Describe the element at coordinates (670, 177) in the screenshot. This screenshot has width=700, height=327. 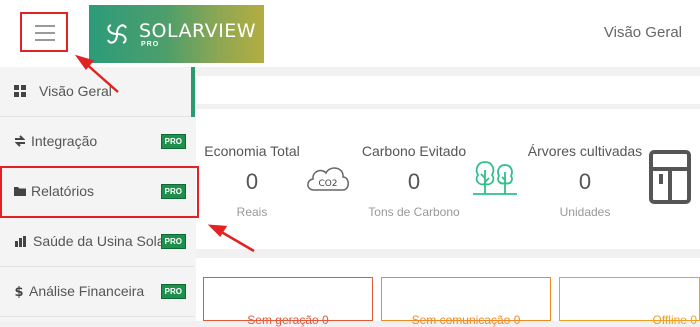
I see `cabinet-icon` at that location.